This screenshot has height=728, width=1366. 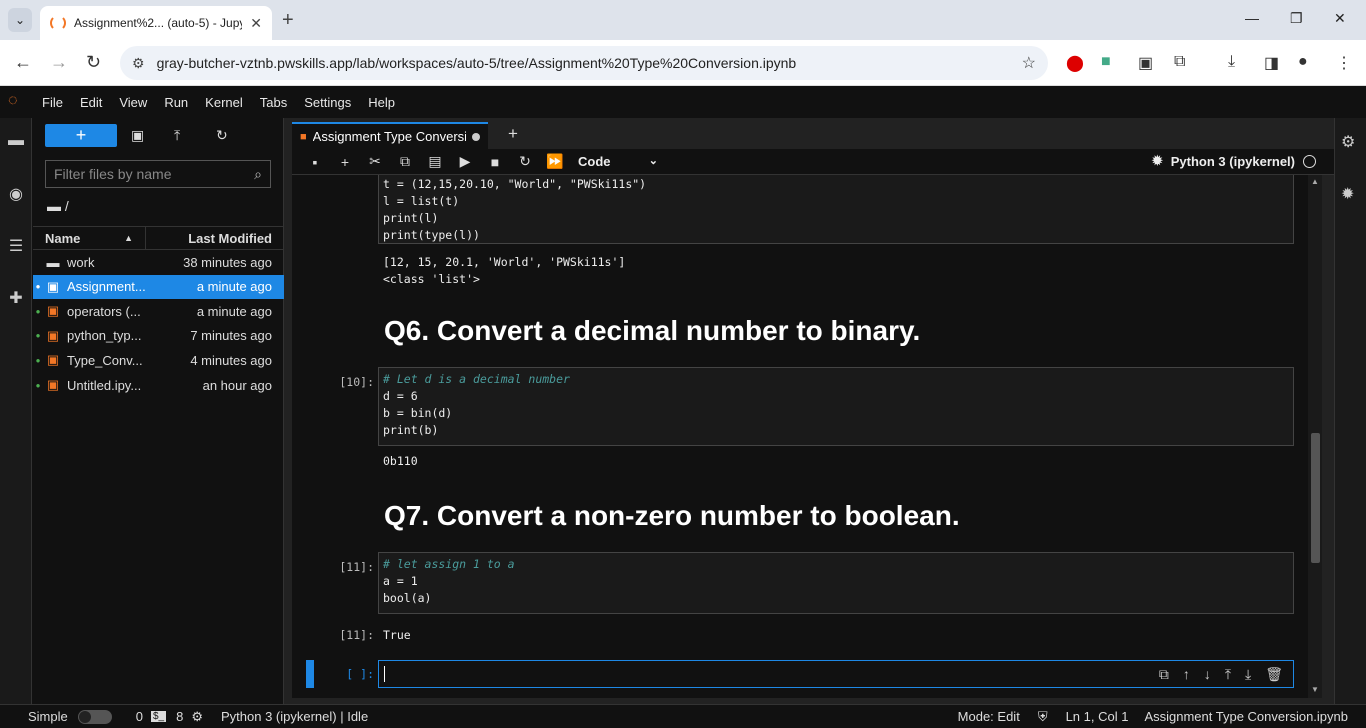 I want to click on scrollbar-thumb, so click(x=1315, y=498).